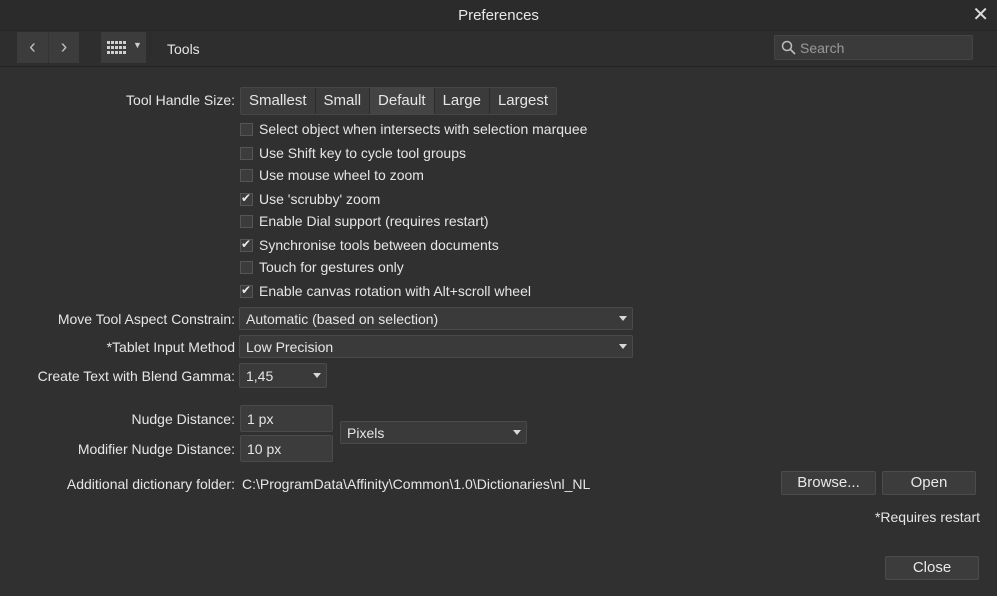 The width and height of the screenshot is (997, 596). I want to click on modifier-nudge-label: Modifier Nudge Distance:, so click(156, 449).